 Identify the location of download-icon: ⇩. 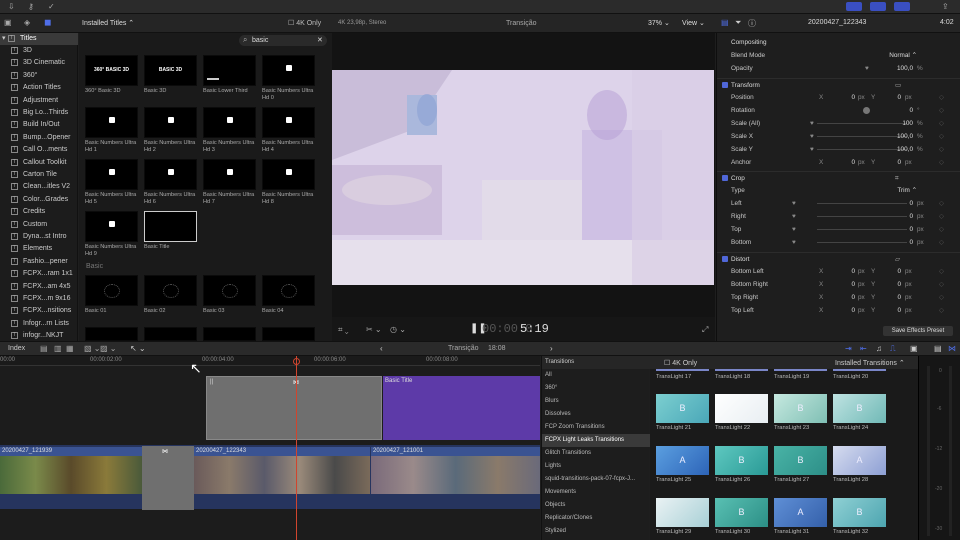
(11, 6).